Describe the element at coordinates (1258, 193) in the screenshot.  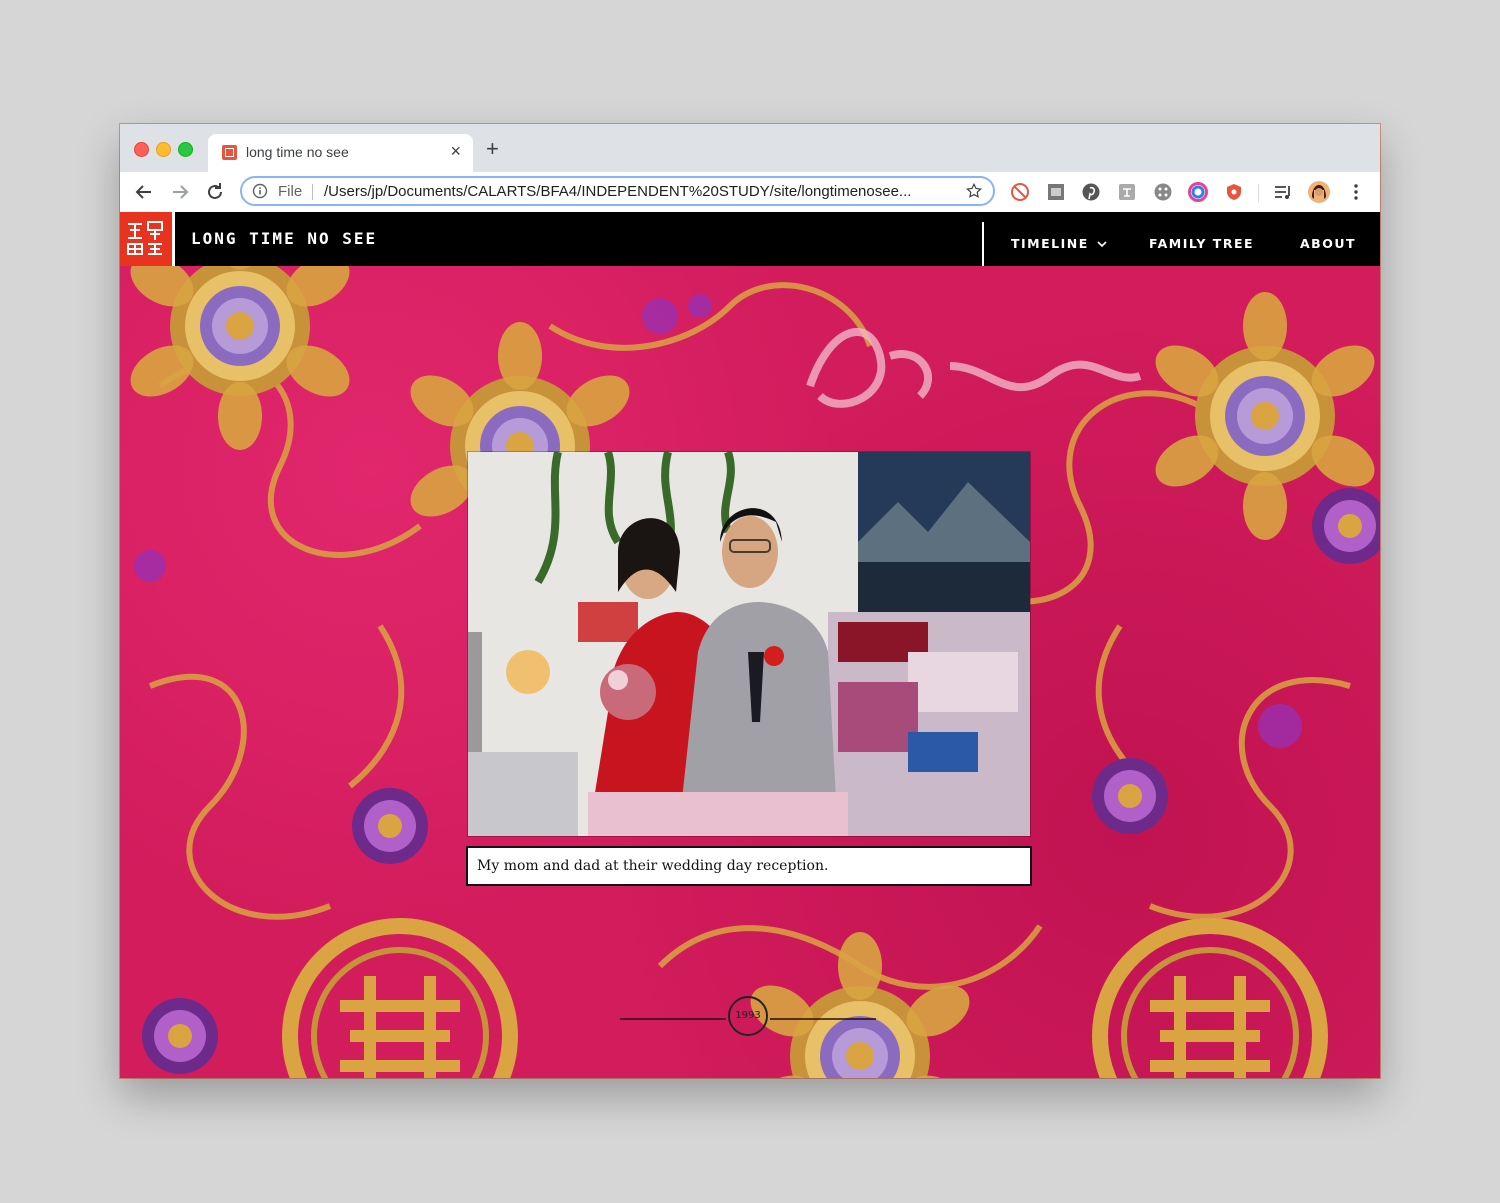
I see `toolbar-divider` at that location.